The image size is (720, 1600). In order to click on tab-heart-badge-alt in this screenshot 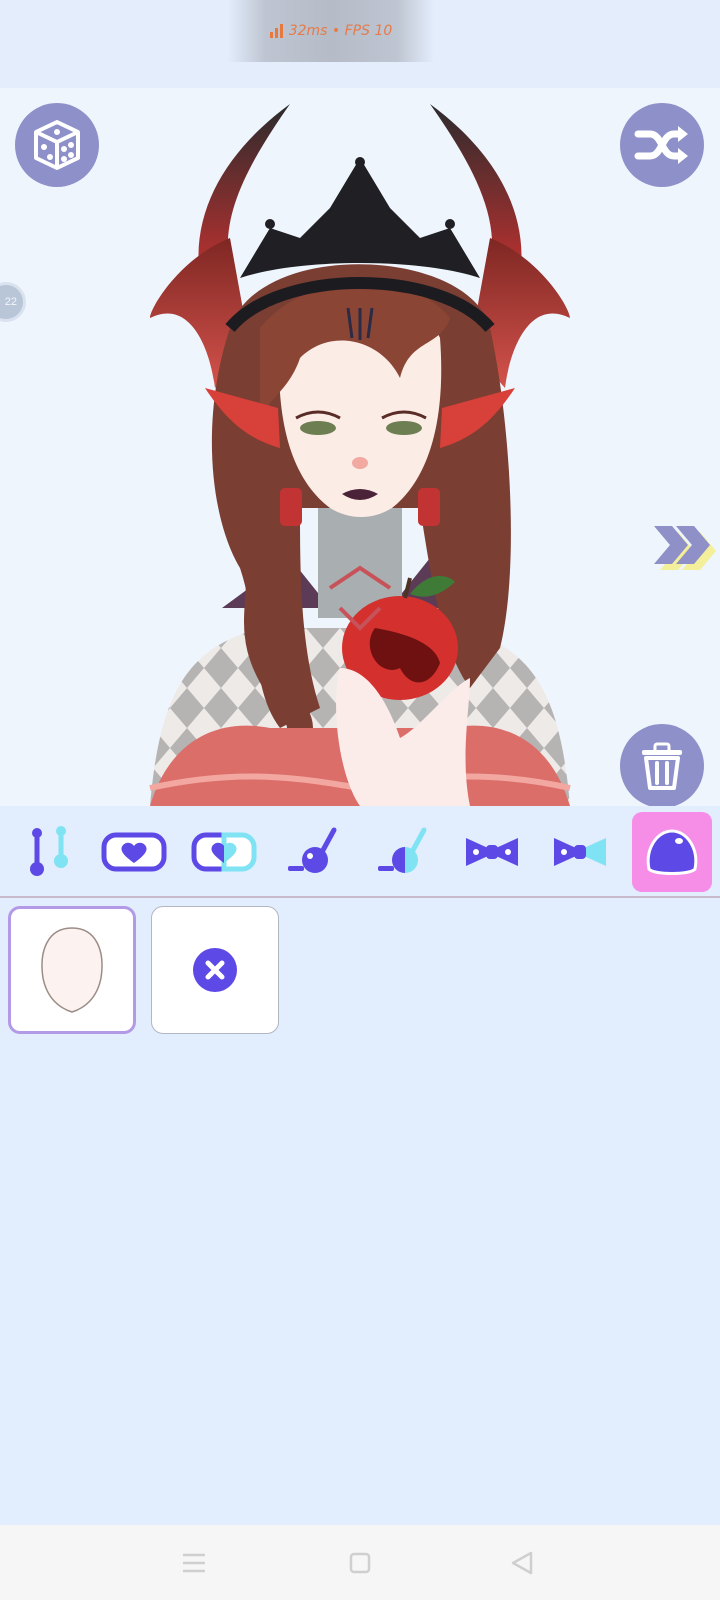, I will do `click(224, 852)`.